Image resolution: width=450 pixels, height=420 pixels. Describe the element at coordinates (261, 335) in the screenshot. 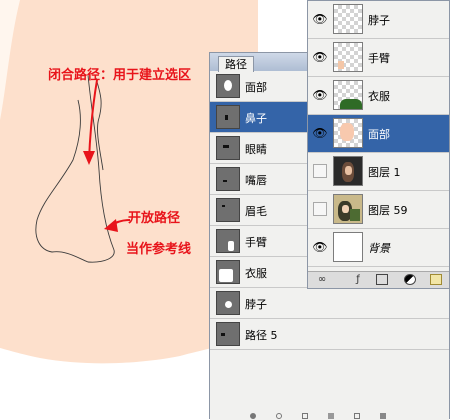

I see `path-item-label: 路径 5` at that location.